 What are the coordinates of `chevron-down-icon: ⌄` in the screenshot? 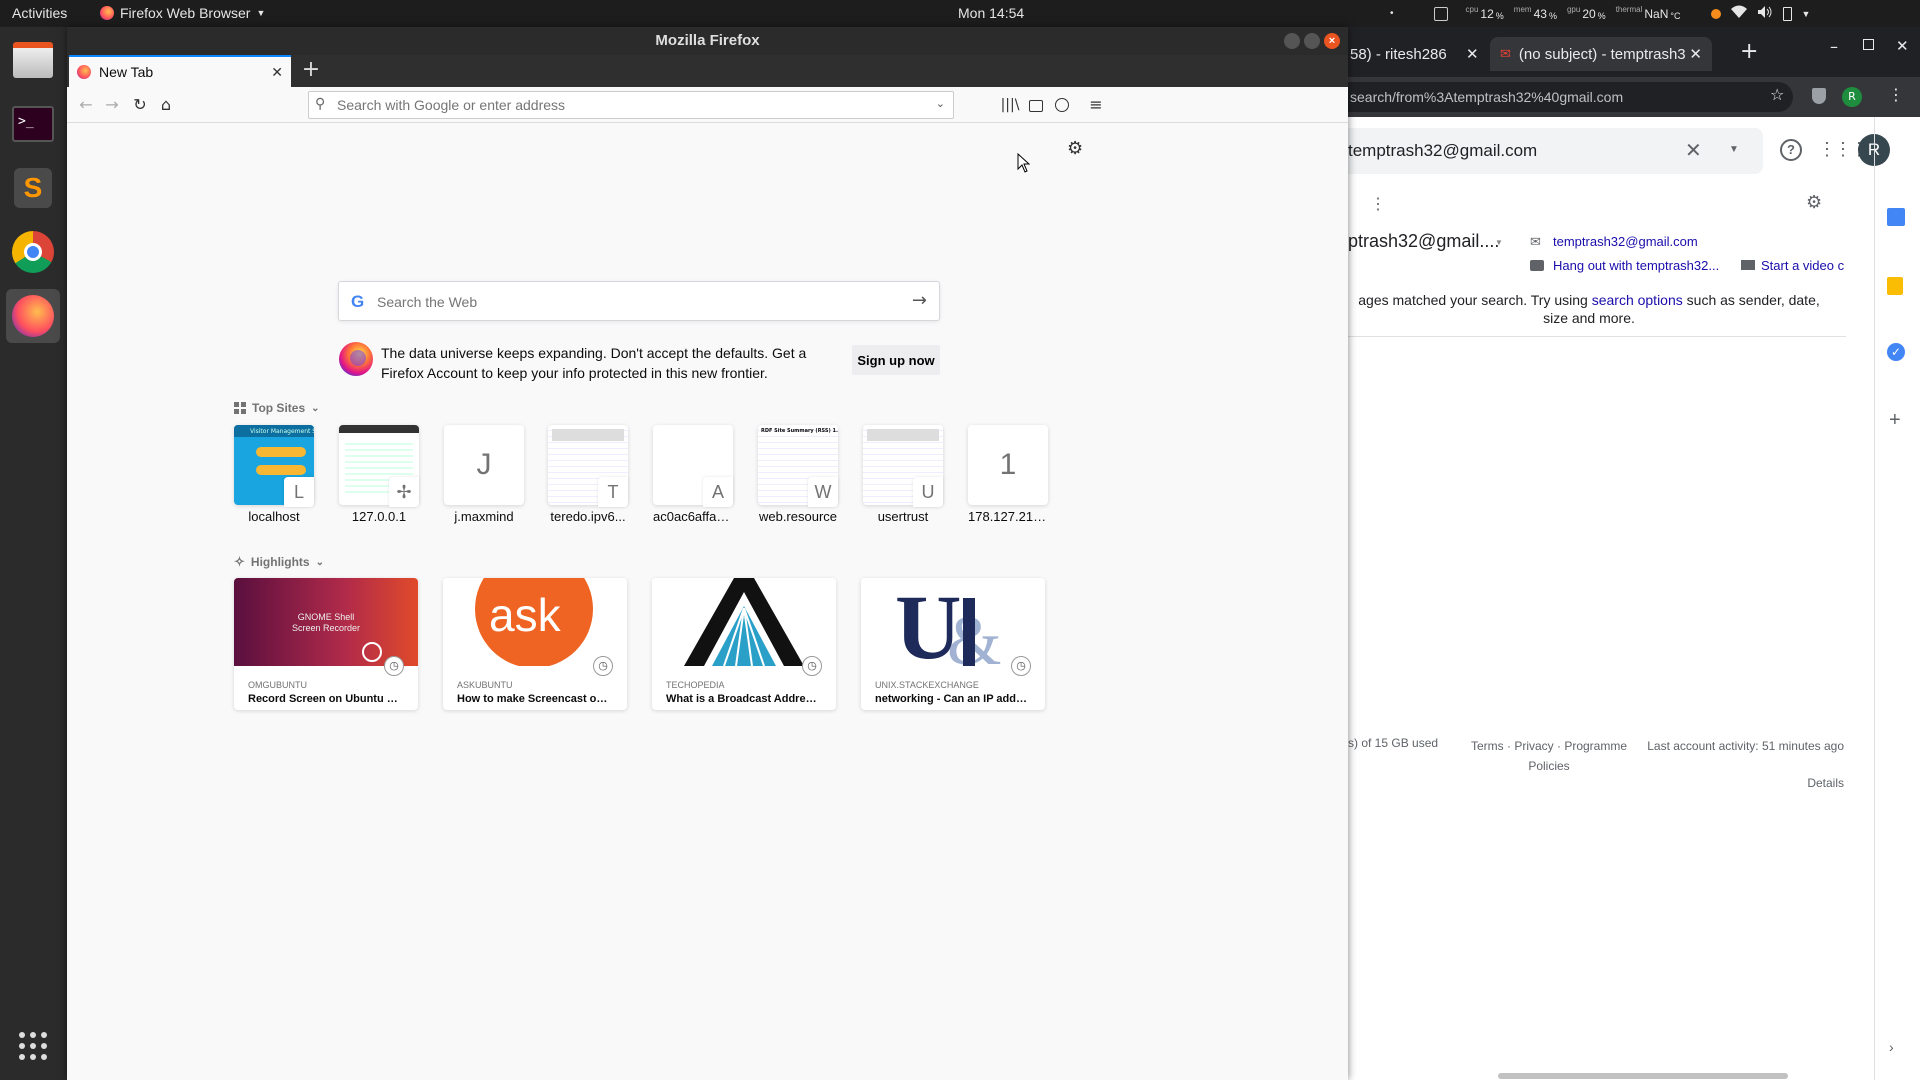 It's located at (940, 103).